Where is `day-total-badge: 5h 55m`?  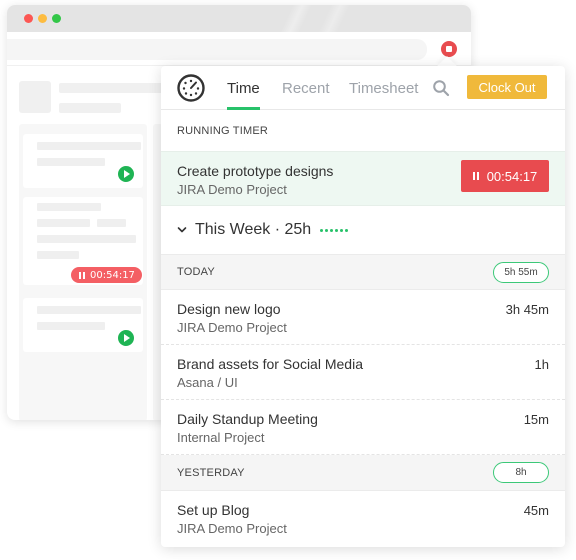
day-total-badge: 5h 55m is located at coordinates (521, 272).